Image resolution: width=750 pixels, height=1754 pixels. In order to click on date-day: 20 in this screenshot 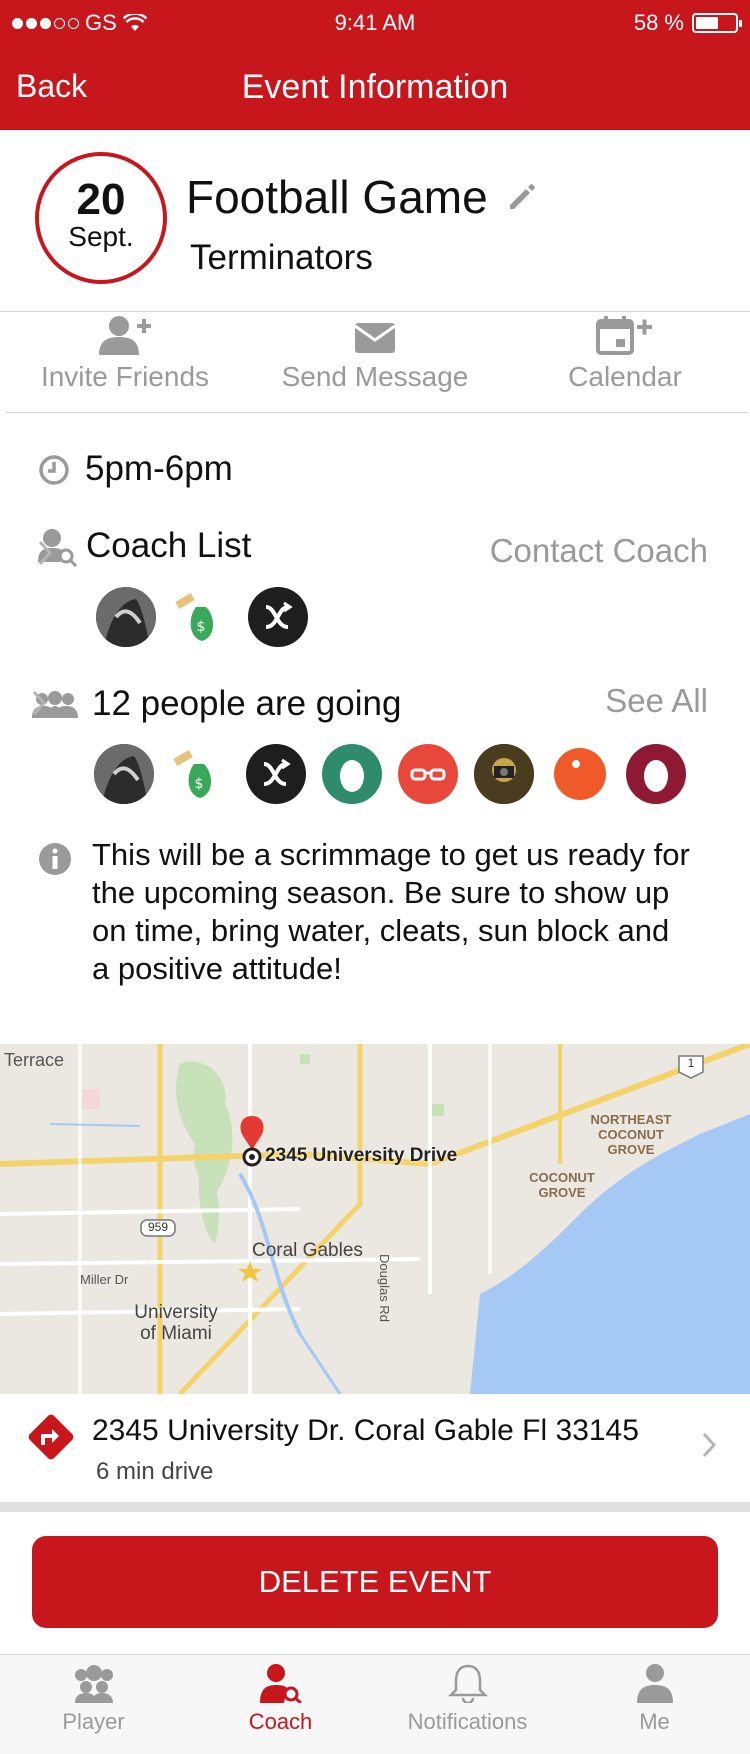, I will do `click(101, 199)`.